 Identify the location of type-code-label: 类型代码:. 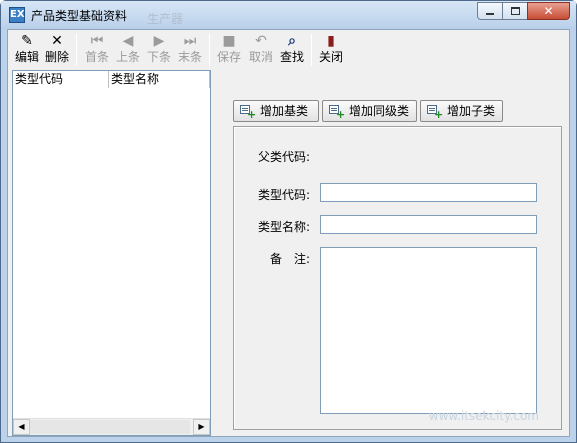
(284, 195).